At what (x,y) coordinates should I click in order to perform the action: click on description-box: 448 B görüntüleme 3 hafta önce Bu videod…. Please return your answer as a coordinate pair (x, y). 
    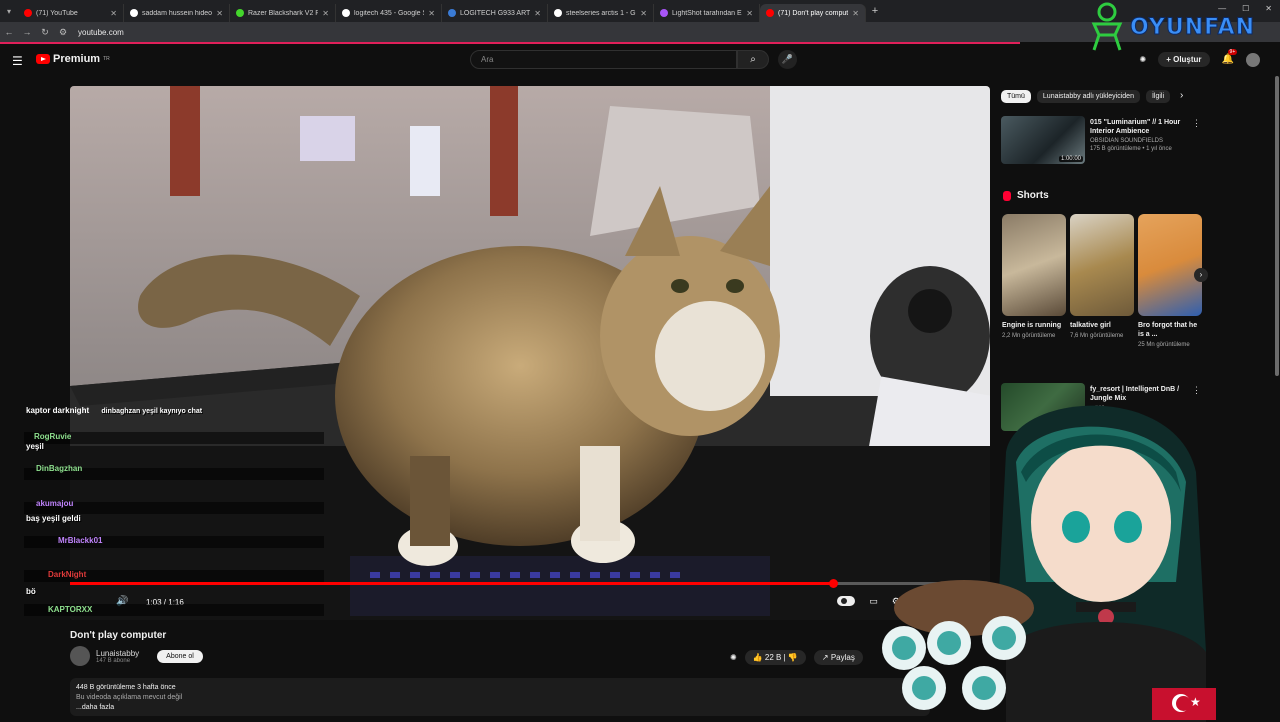
    Looking at the image, I should click on (500, 697).